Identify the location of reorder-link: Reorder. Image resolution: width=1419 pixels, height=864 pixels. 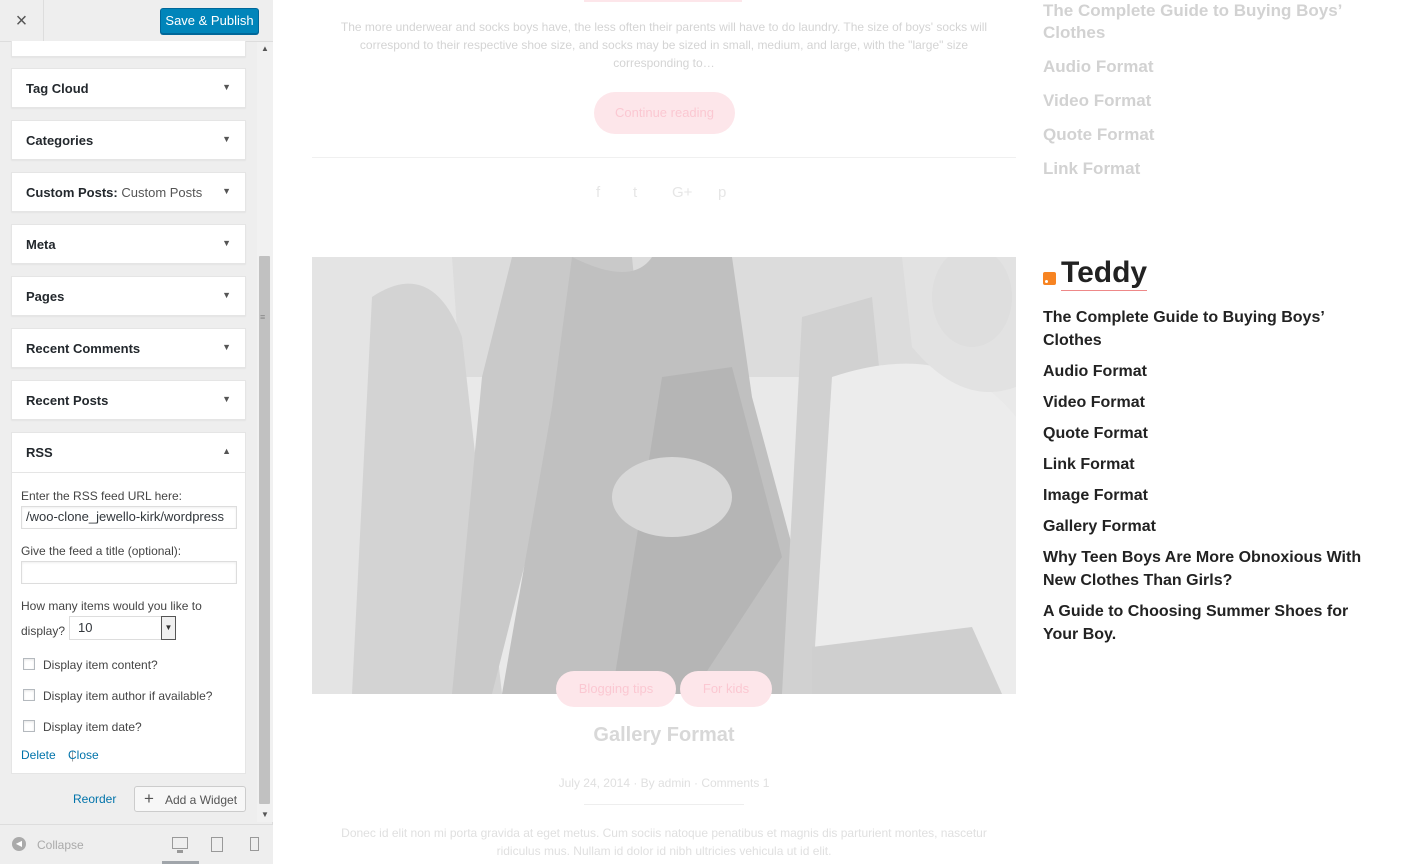
(94, 799).